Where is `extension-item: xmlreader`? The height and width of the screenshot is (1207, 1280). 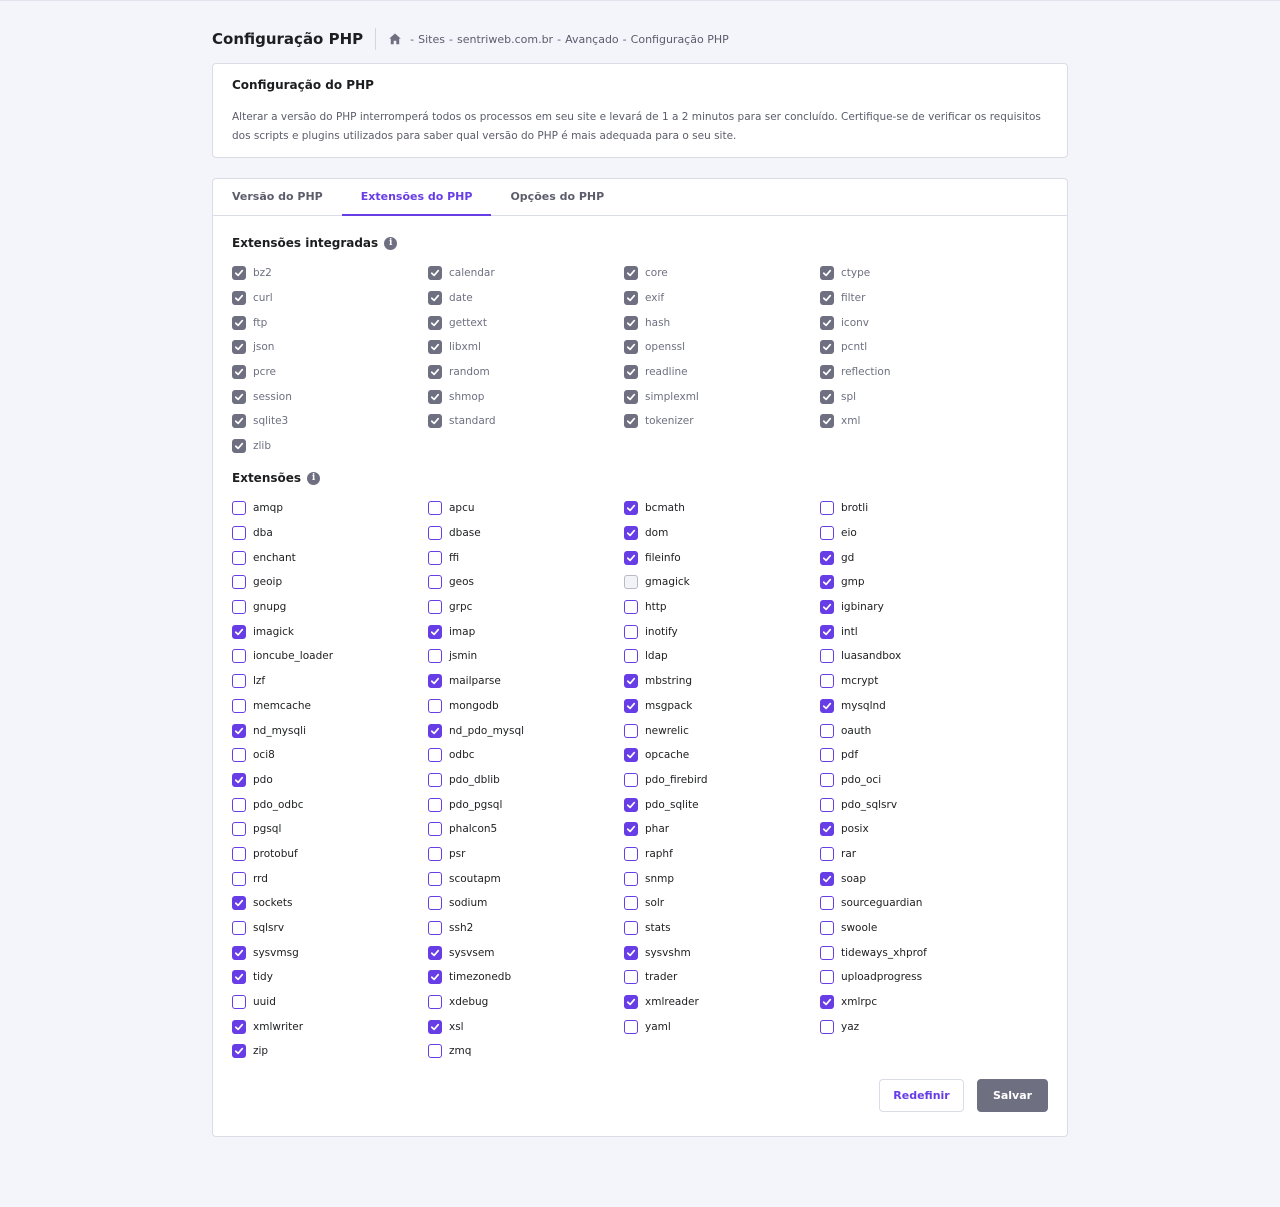 extension-item: xmlreader is located at coordinates (722, 1002).